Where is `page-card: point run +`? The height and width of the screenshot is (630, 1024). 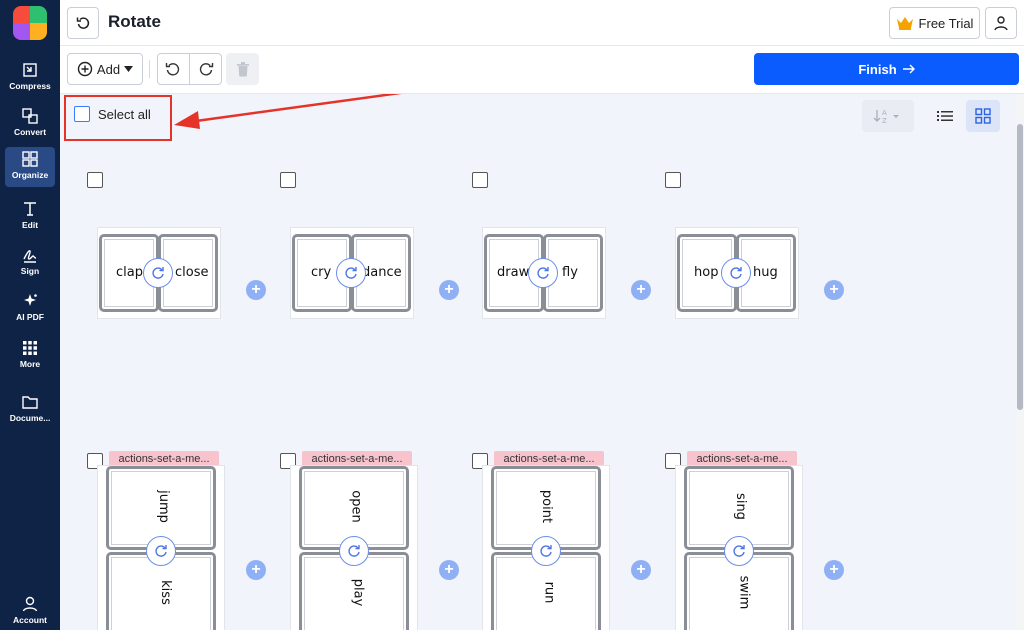 page-card: point run + is located at coordinates (568, 541).